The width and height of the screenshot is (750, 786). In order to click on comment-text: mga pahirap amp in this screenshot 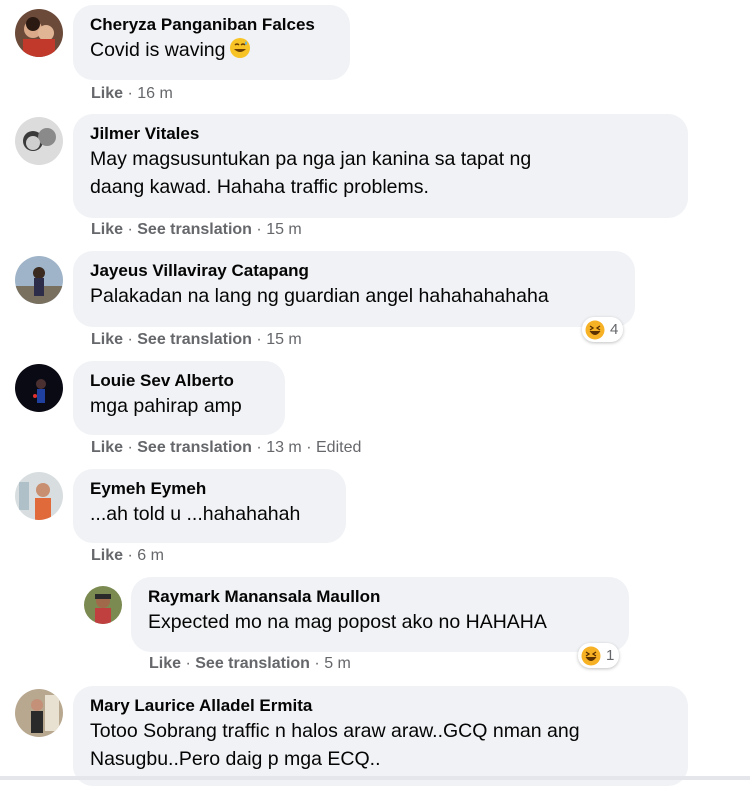, I will do `click(166, 406)`.